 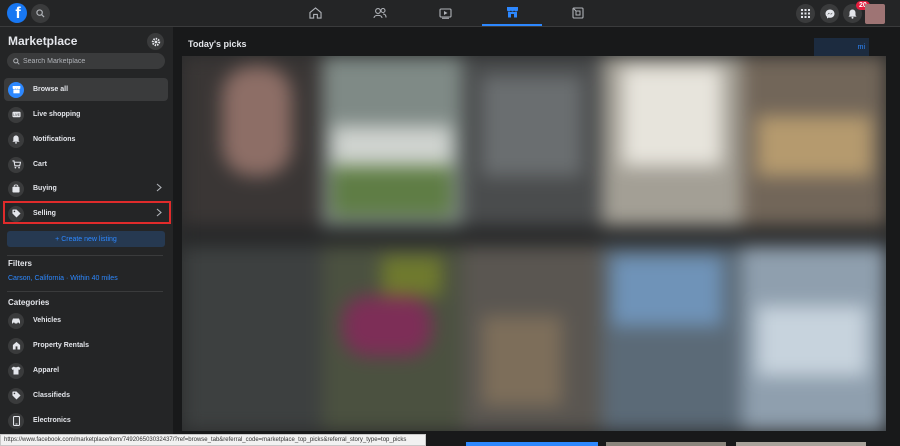 What do you see at coordinates (841, 47) in the screenshot?
I see `location-chip: mi` at bounding box center [841, 47].